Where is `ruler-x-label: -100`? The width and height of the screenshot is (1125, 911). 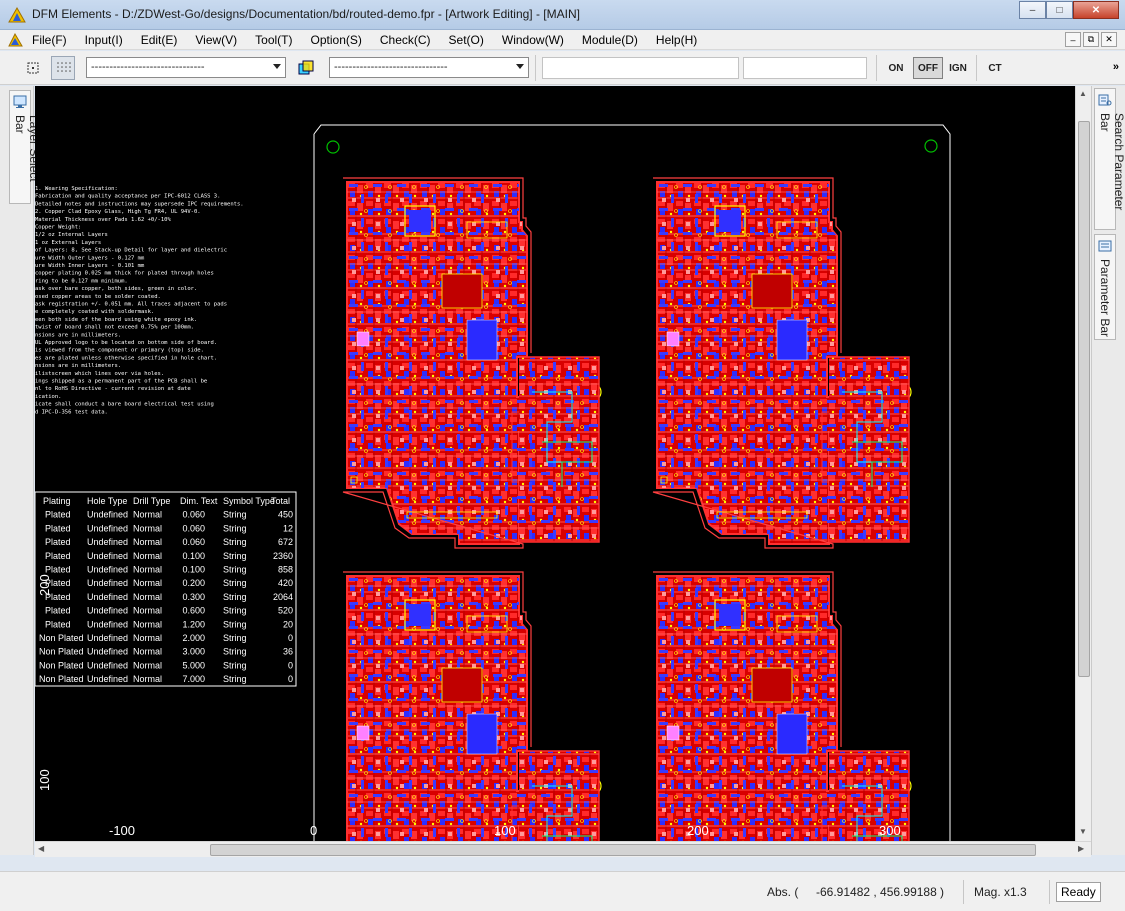
ruler-x-label: -100 is located at coordinates (122, 830).